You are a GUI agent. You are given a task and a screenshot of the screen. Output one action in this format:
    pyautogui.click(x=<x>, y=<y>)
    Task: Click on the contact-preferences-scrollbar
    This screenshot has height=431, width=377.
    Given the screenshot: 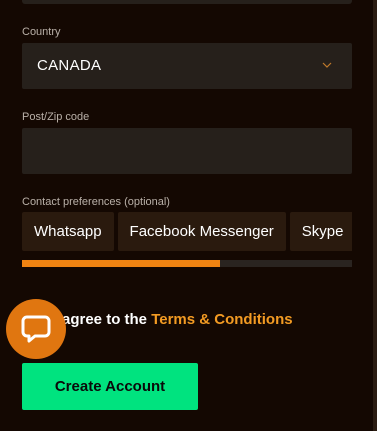 What is the action you would take?
    pyautogui.click(x=187, y=263)
    